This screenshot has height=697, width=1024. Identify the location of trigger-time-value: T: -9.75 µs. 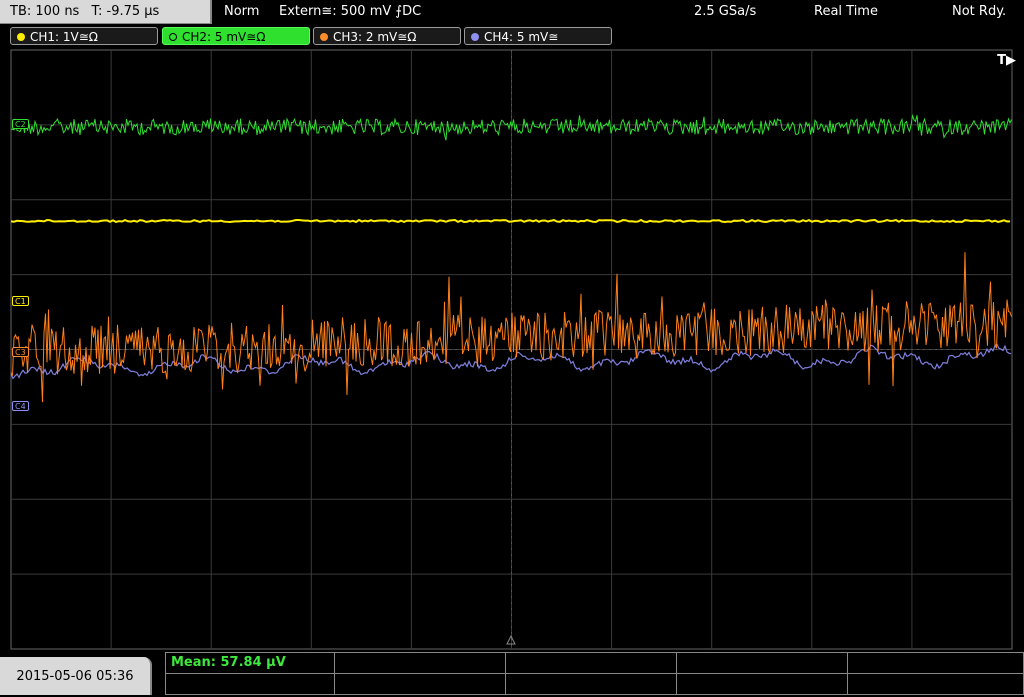
(125, 11).